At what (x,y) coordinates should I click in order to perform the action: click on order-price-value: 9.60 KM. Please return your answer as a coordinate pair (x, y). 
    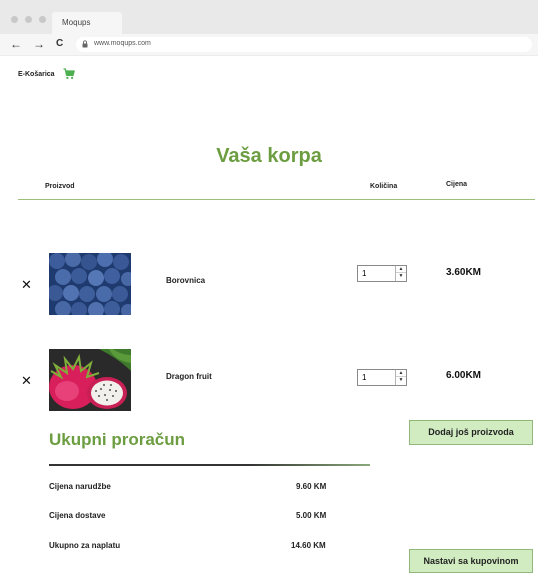
    Looking at the image, I should click on (311, 486).